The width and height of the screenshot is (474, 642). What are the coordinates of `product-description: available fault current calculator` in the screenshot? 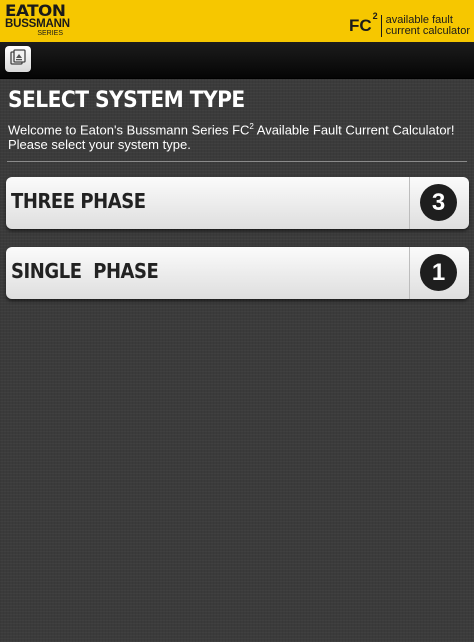 It's located at (428, 26).